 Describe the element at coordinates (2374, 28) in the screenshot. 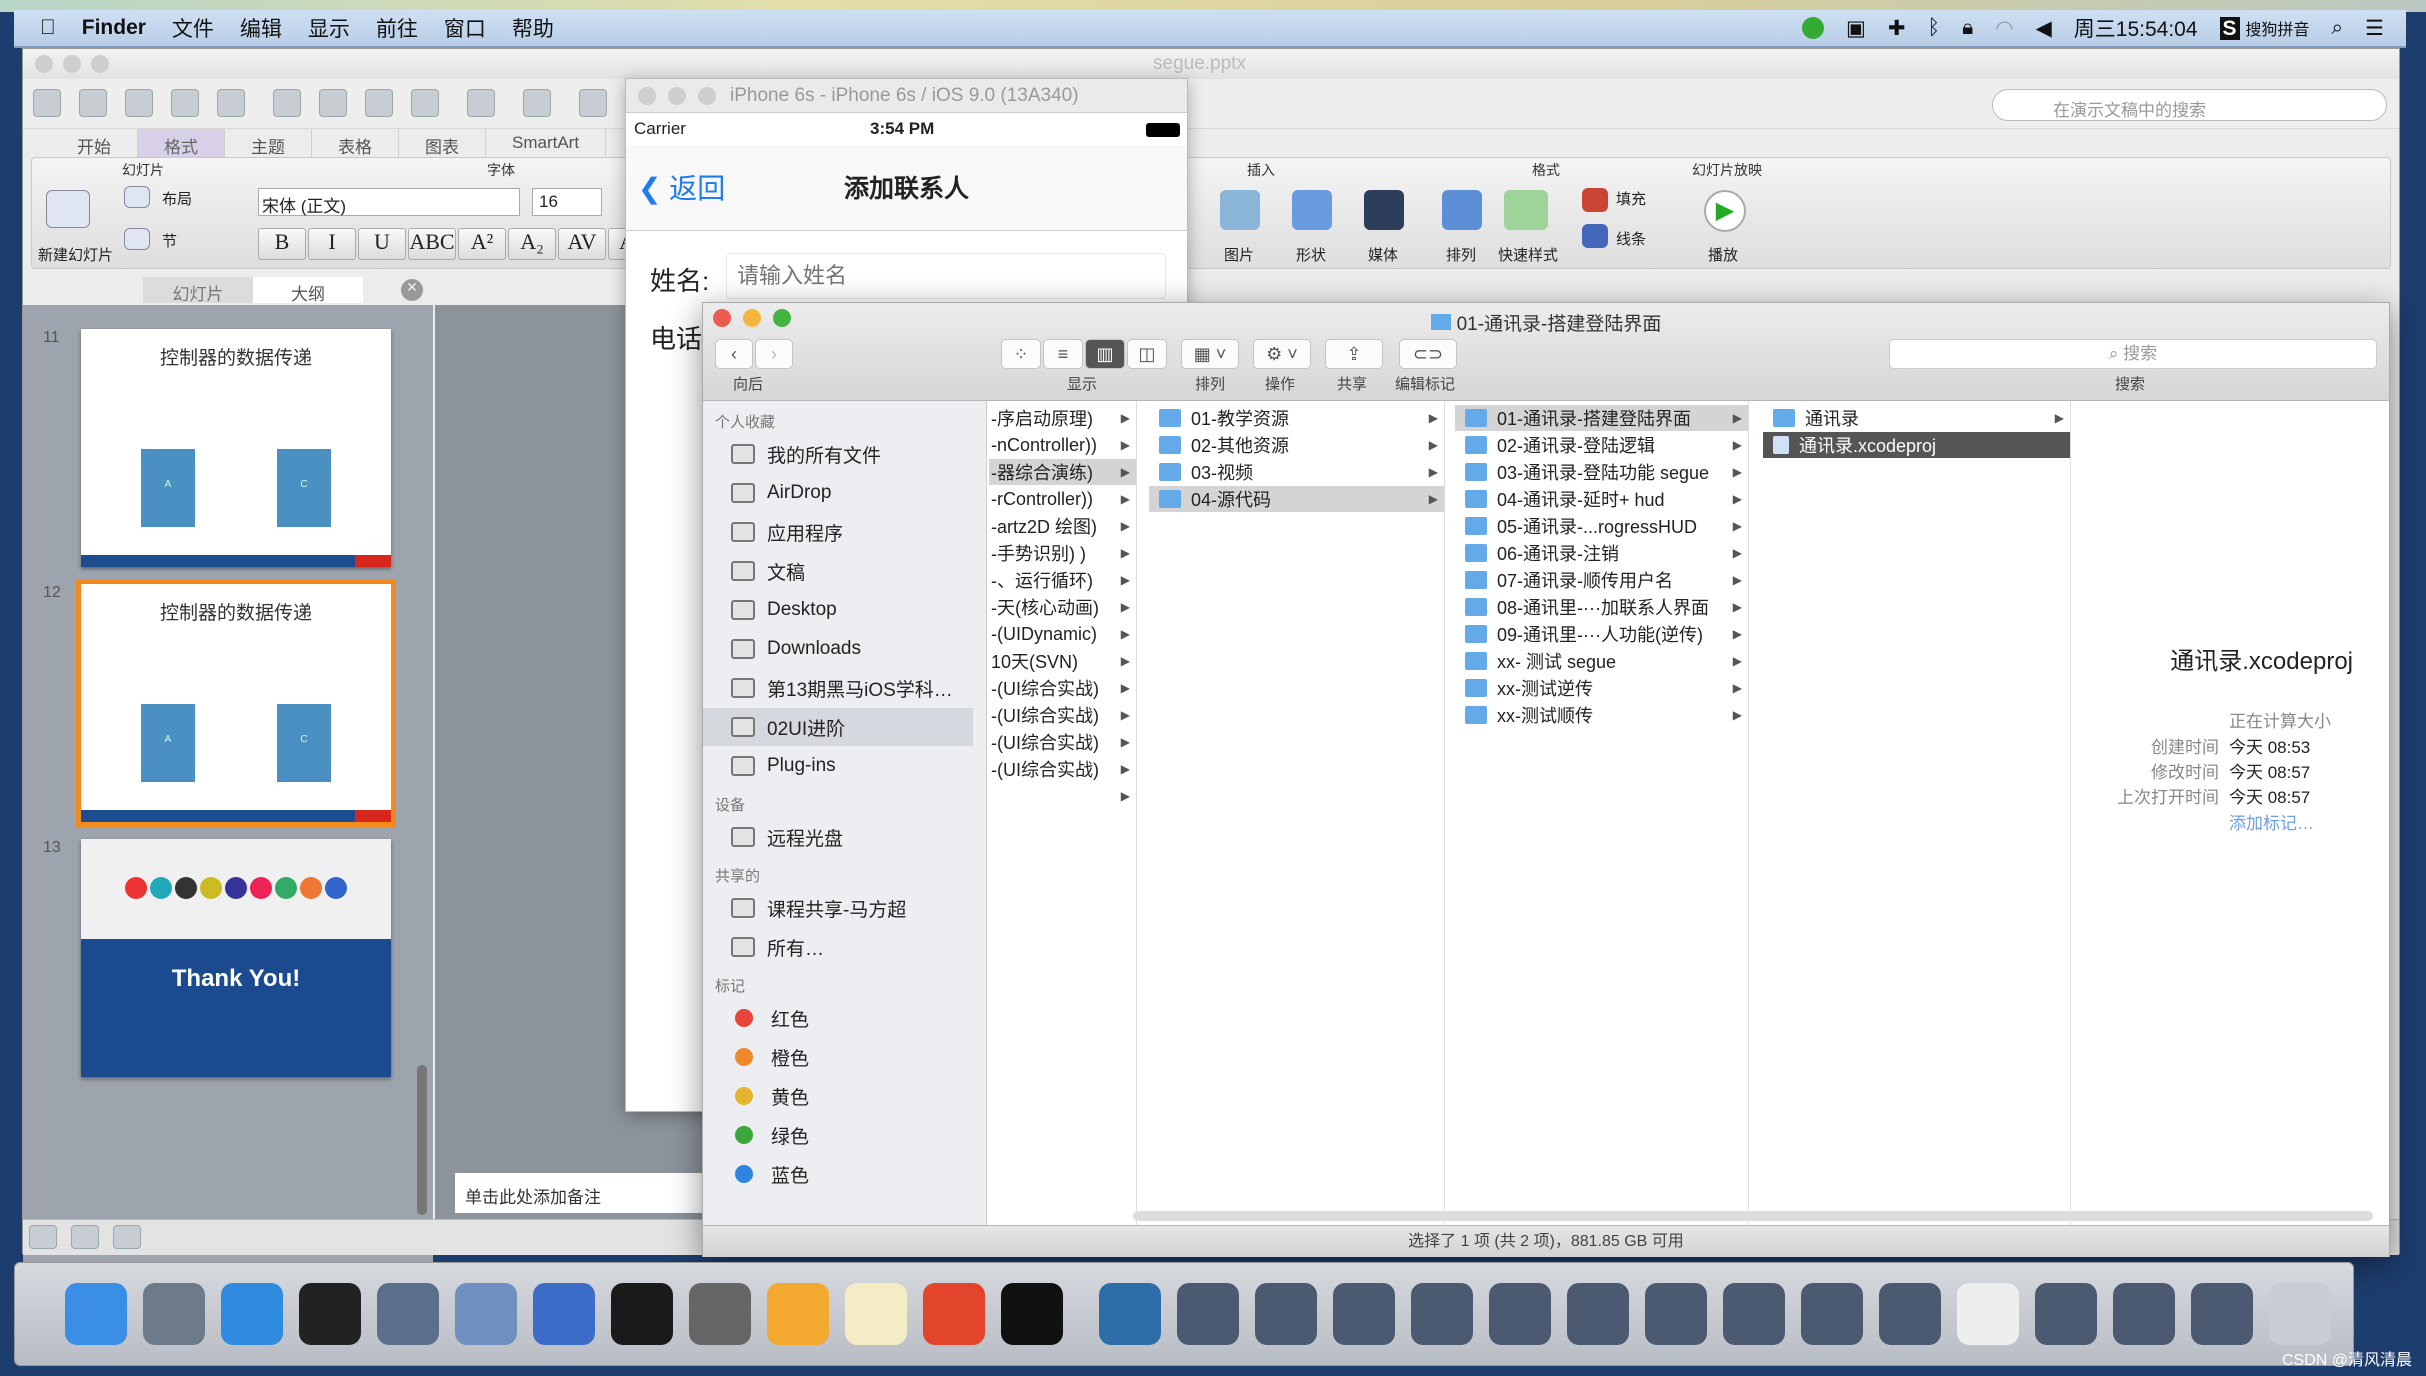

I see `notification-center-icon: ☰` at that location.